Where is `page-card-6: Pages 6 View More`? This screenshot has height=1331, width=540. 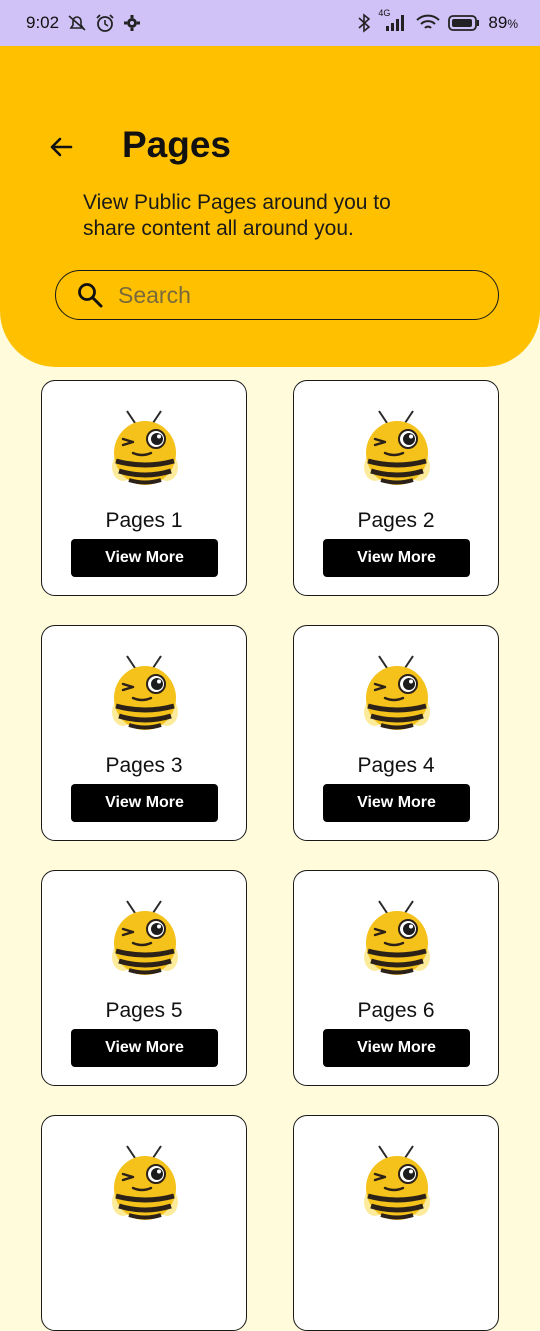 page-card-6: Pages 6 View More is located at coordinates (396, 978).